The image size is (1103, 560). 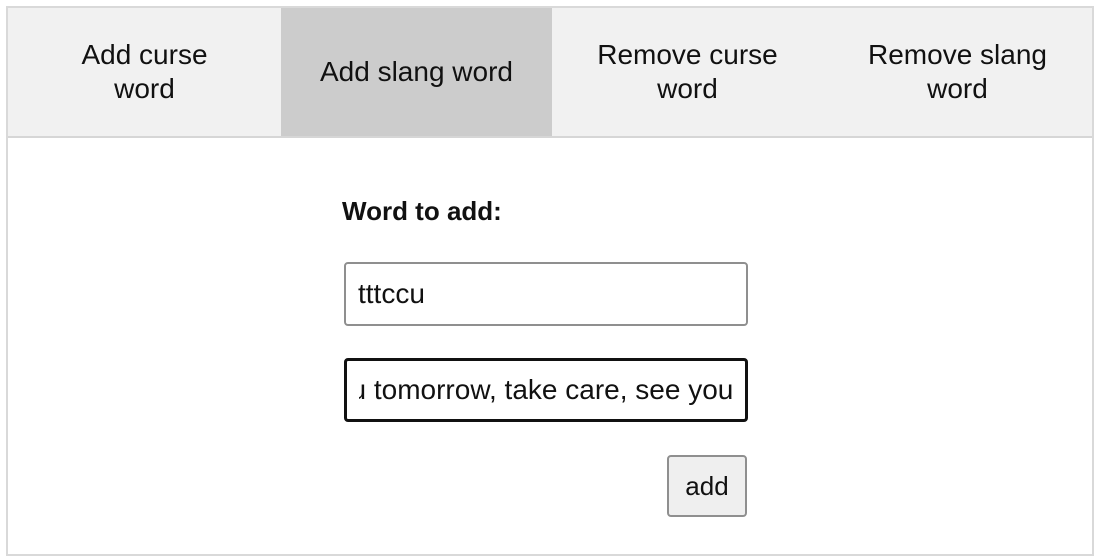 I want to click on tab-label-line-1: Add slang word, so click(x=416, y=71).